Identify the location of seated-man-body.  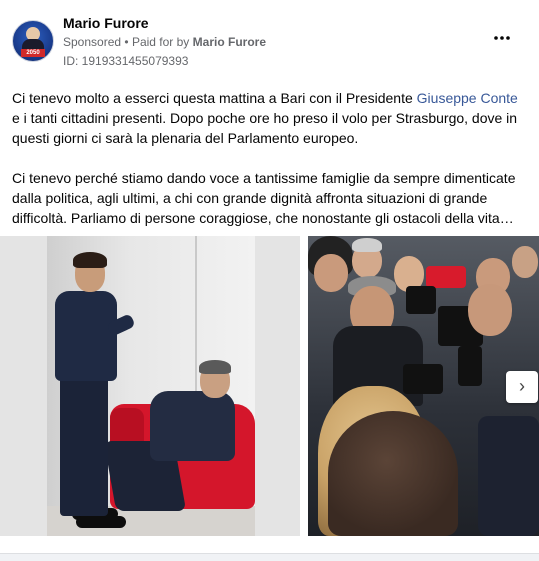
(192, 426).